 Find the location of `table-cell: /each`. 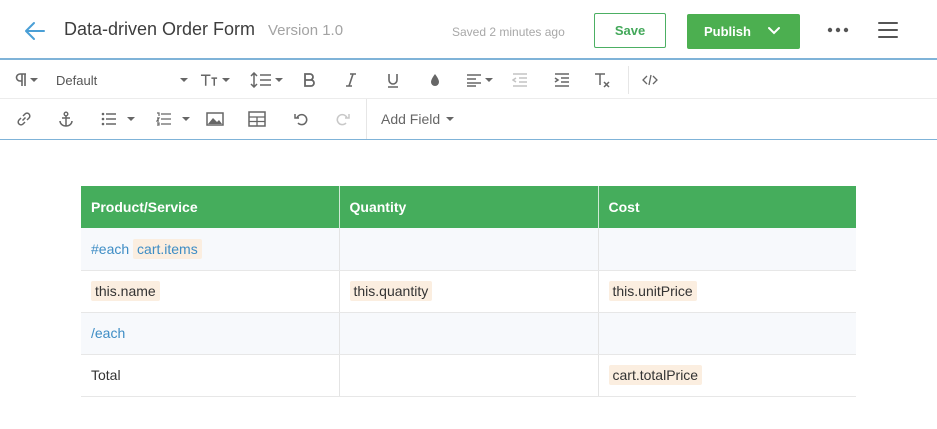

table-cell: /each is located at coordinates (210, 333).